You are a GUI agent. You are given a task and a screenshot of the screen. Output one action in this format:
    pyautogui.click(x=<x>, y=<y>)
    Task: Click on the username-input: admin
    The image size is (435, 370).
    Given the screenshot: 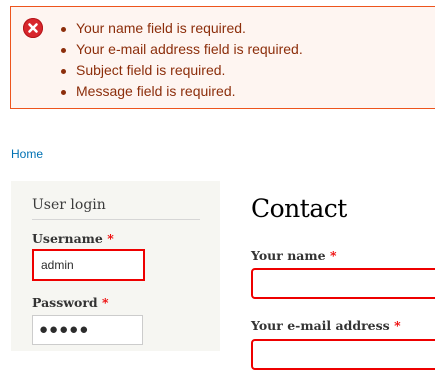 What is the action you would take?
    pyautogui.click(x=88, y=265)
    